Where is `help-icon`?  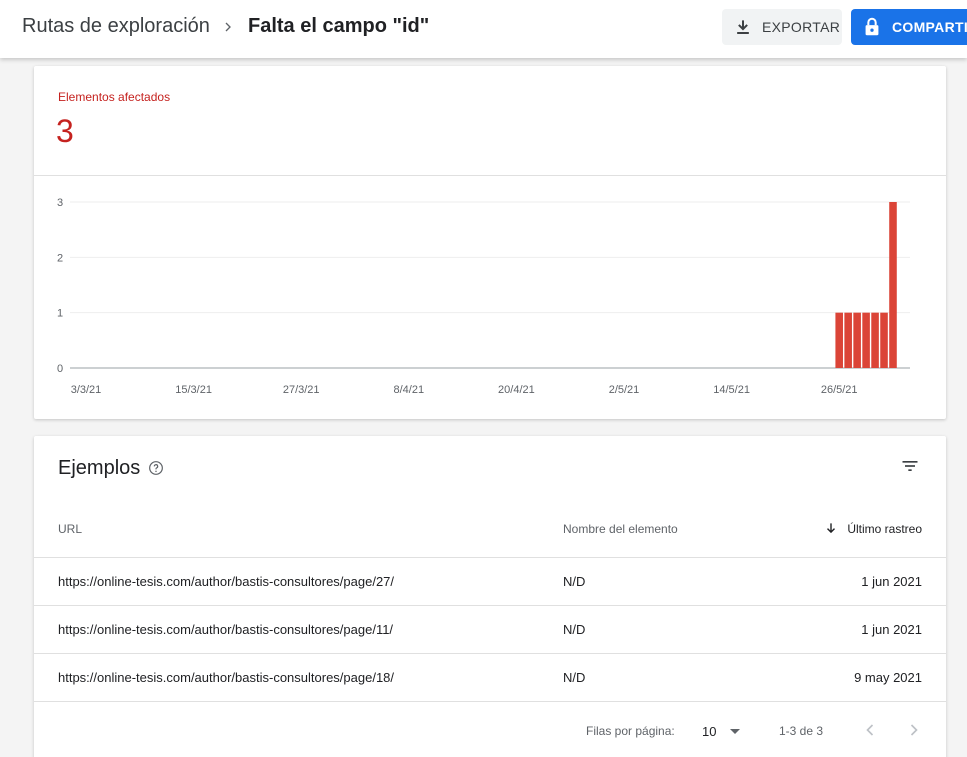
help-icon is located at coordinates (156, 468).